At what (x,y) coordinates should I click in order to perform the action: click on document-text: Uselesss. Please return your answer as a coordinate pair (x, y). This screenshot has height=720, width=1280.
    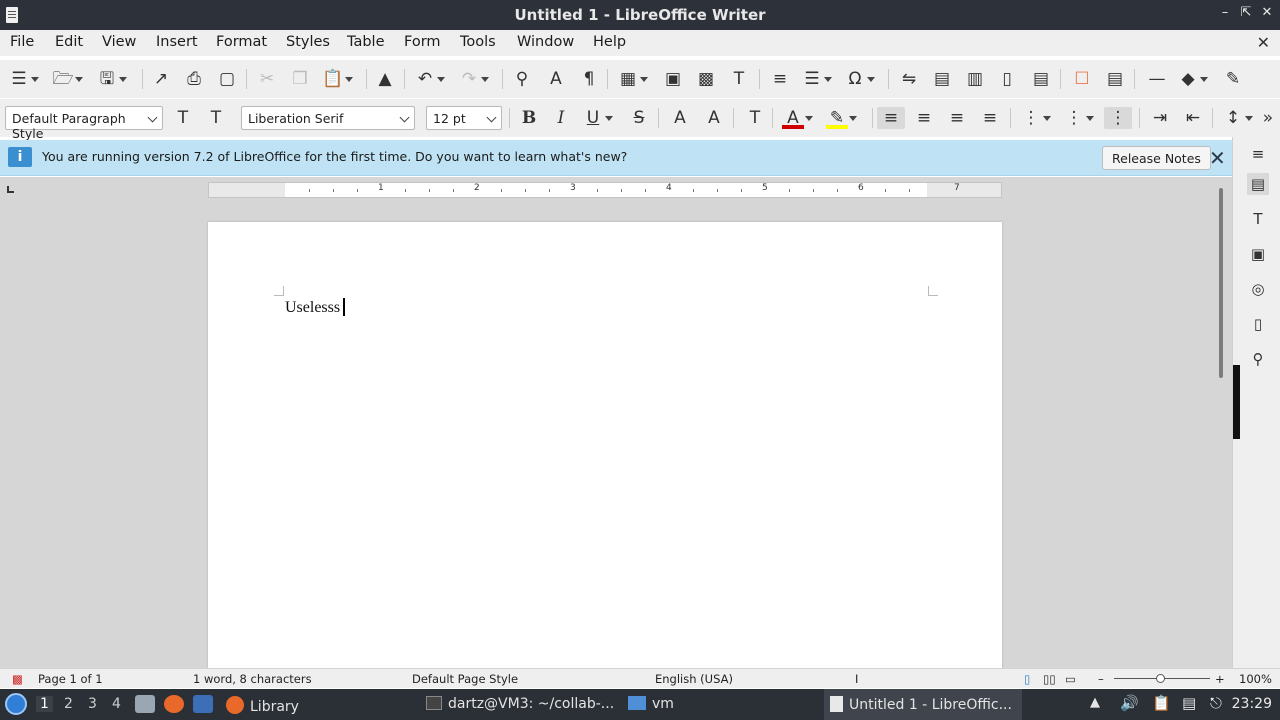
    Looking at the image, I should click on (315, 307).